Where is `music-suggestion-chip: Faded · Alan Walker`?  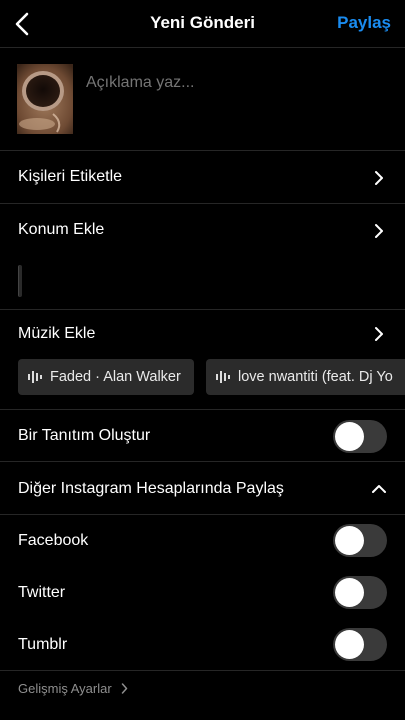
music-suggestion-chip: Faded · Alan Walker is located at coordinates (106, 377).